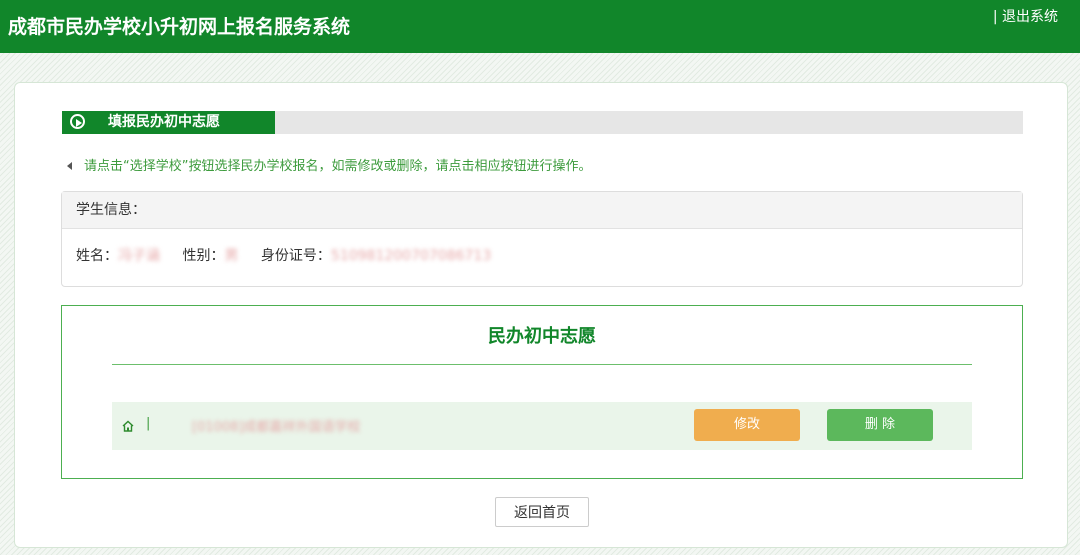 Image resolution: width=1080 pixels, height=555 pixels. What do you see at coordinates (128, 426) in the screenshot?
I see `home-icon` at bounding box center [128, 426].